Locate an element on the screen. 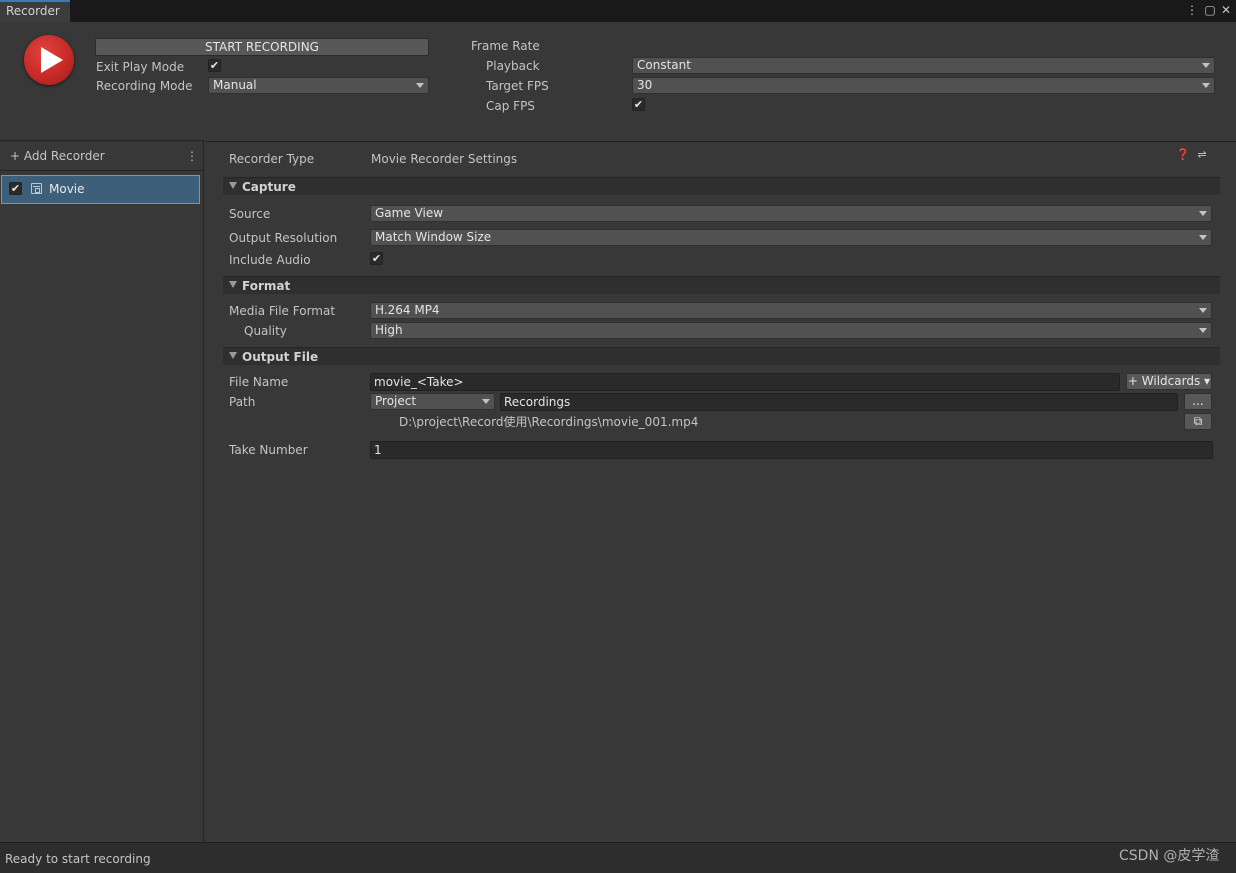 This screenshot has height=873, width=1236. file-name-input: movie_<Take> is located at coordinates (745, 382).